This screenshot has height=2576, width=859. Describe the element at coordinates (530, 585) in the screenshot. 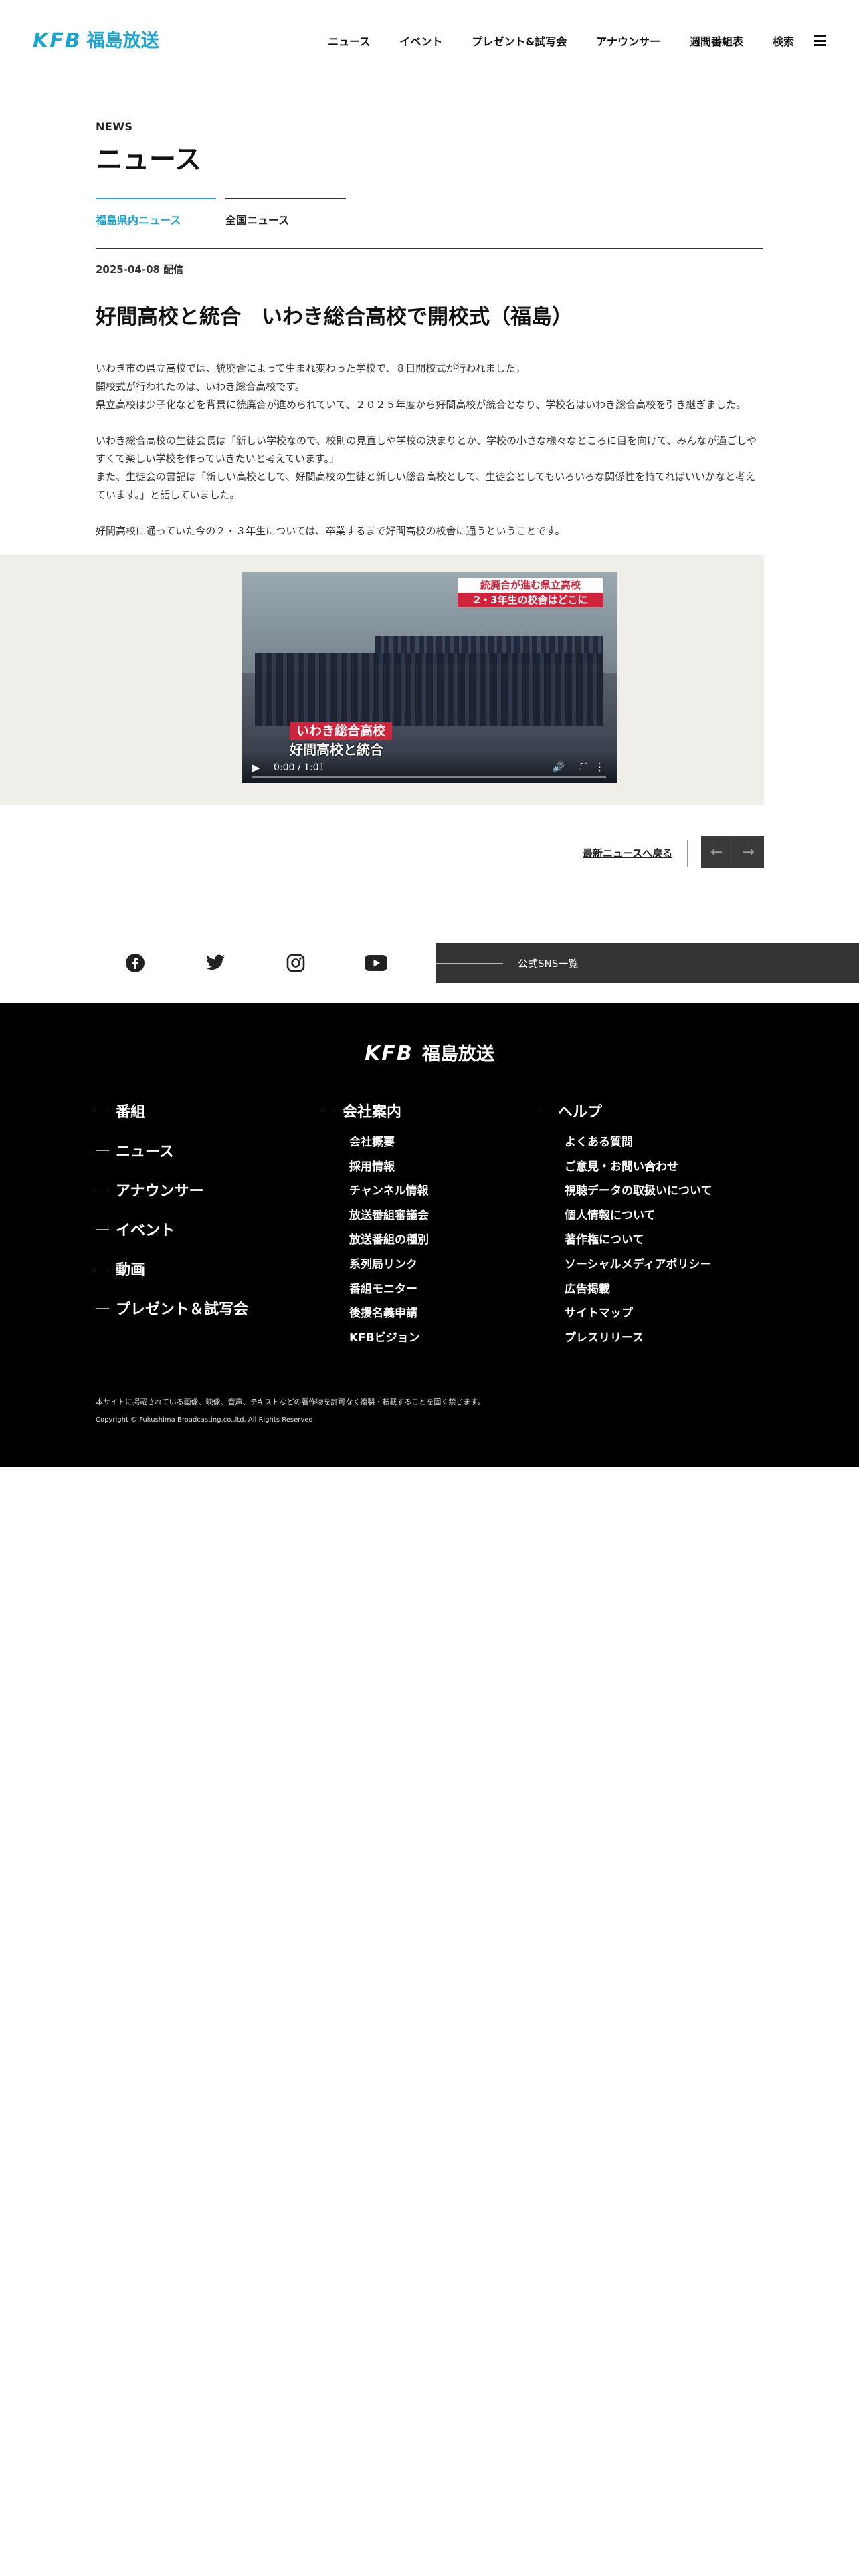

I see `caption-line: 統廃合が進む県立高校` at that location.